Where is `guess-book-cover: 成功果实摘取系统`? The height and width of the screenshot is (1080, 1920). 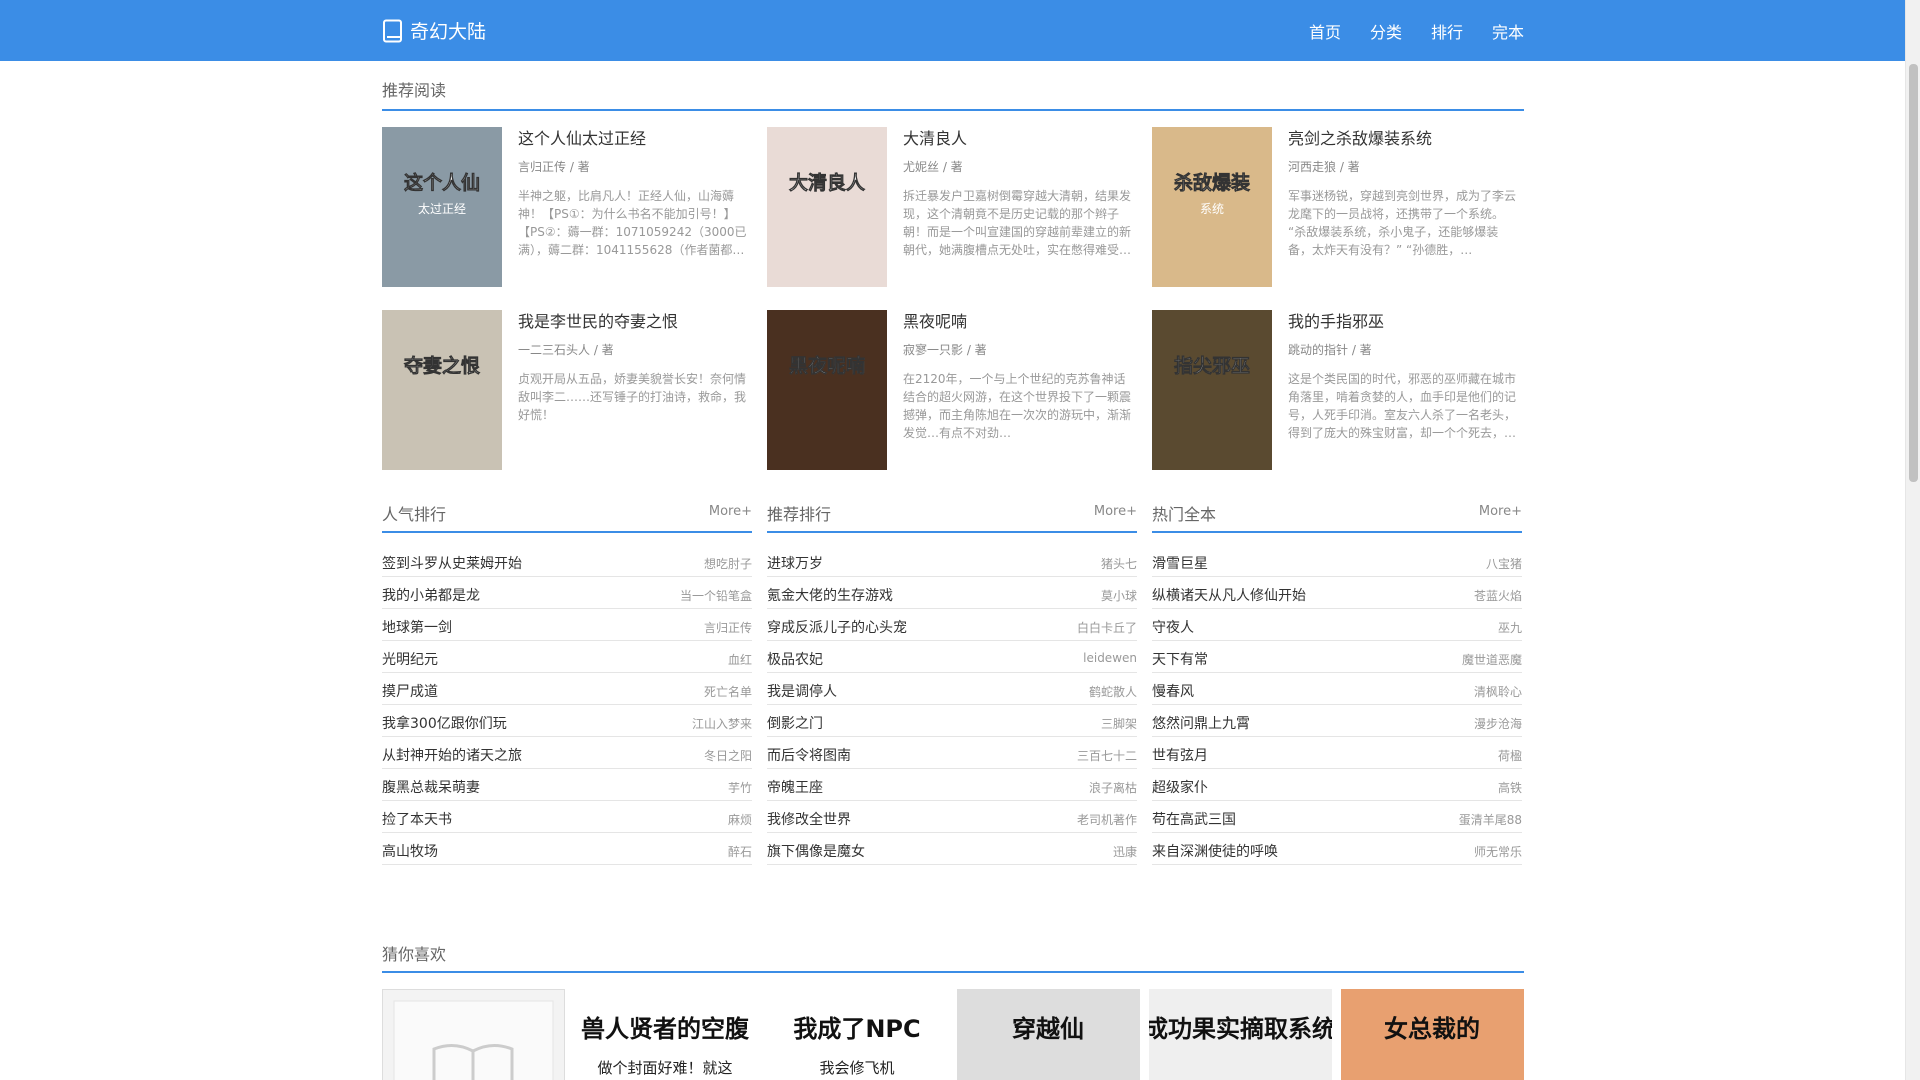 guess-book-cover: 成功果实摘取系统 is located at coordinates (1241, 1034).